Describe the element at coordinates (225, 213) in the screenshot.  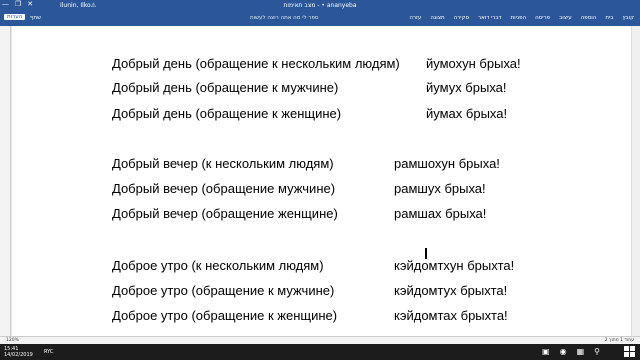
I see `phrase-ru: Добрый вечер (обращение женщине)` at that location.